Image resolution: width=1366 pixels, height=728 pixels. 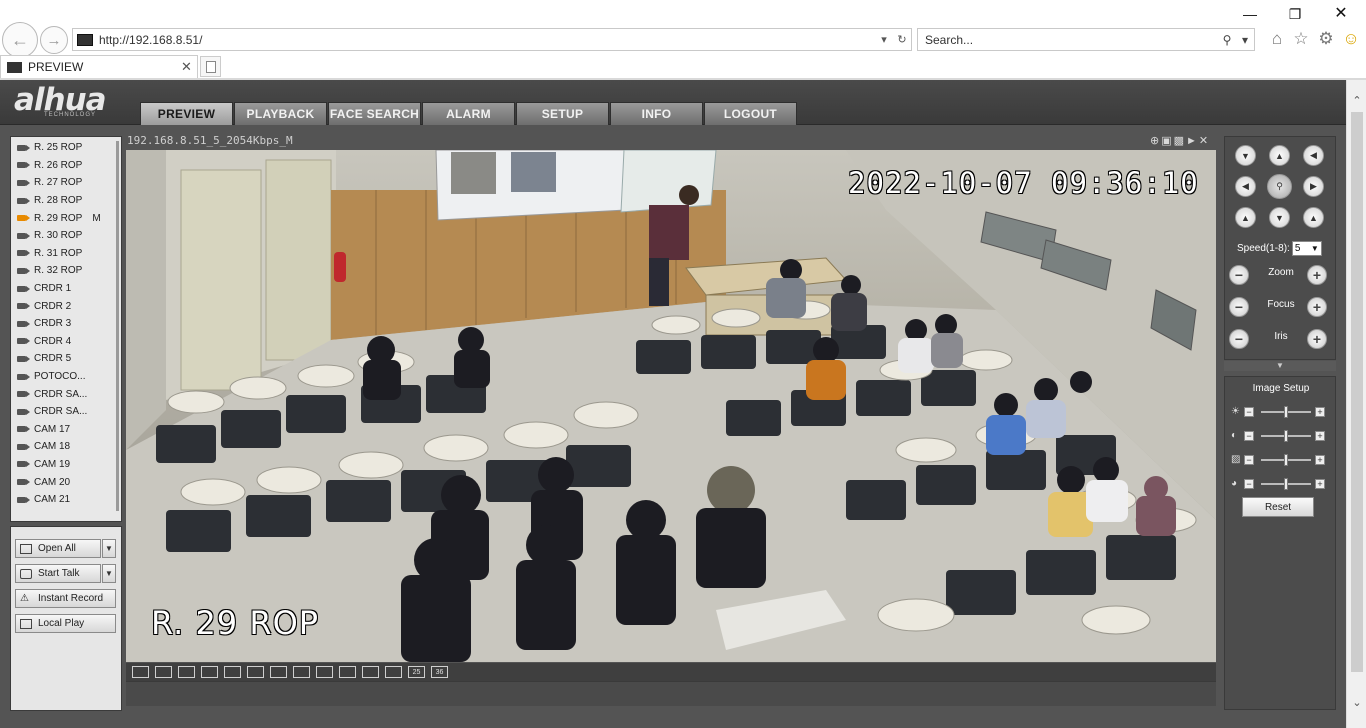 I want to click on contrast-increase-button: +, so click(x=1320, y=436).